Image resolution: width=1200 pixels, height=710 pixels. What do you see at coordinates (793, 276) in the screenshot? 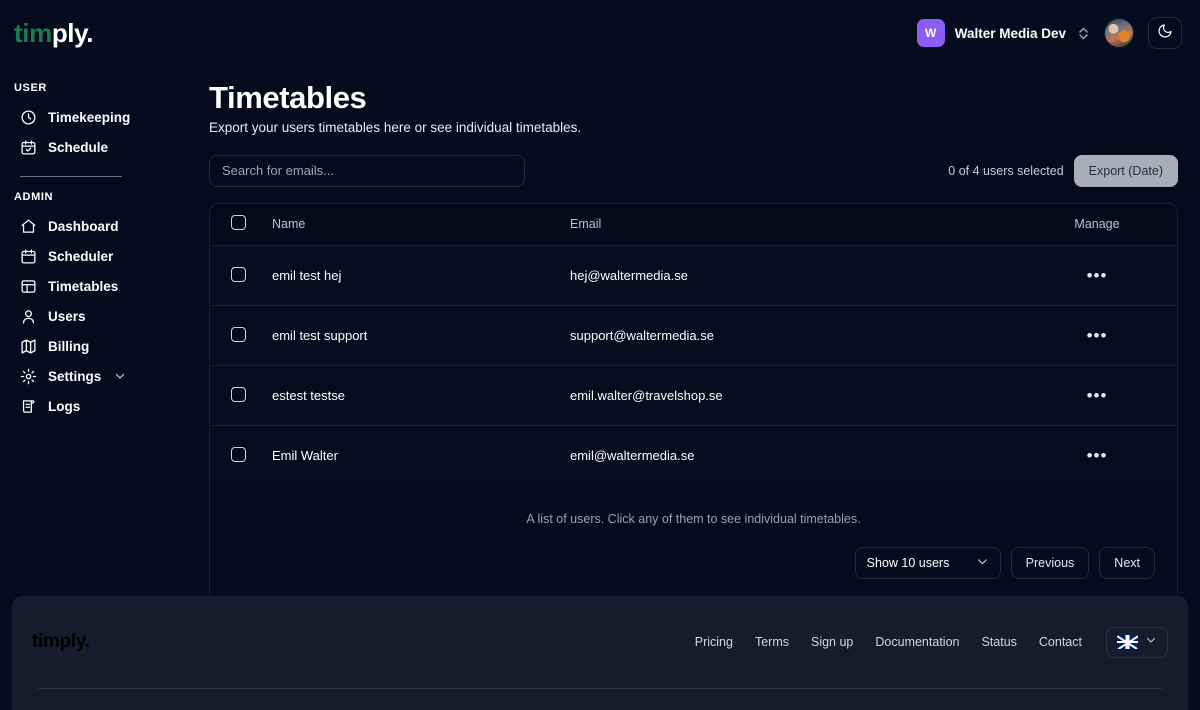
I see `cell-email: hej@waltermedia.se` at bounding box center [793, 276].